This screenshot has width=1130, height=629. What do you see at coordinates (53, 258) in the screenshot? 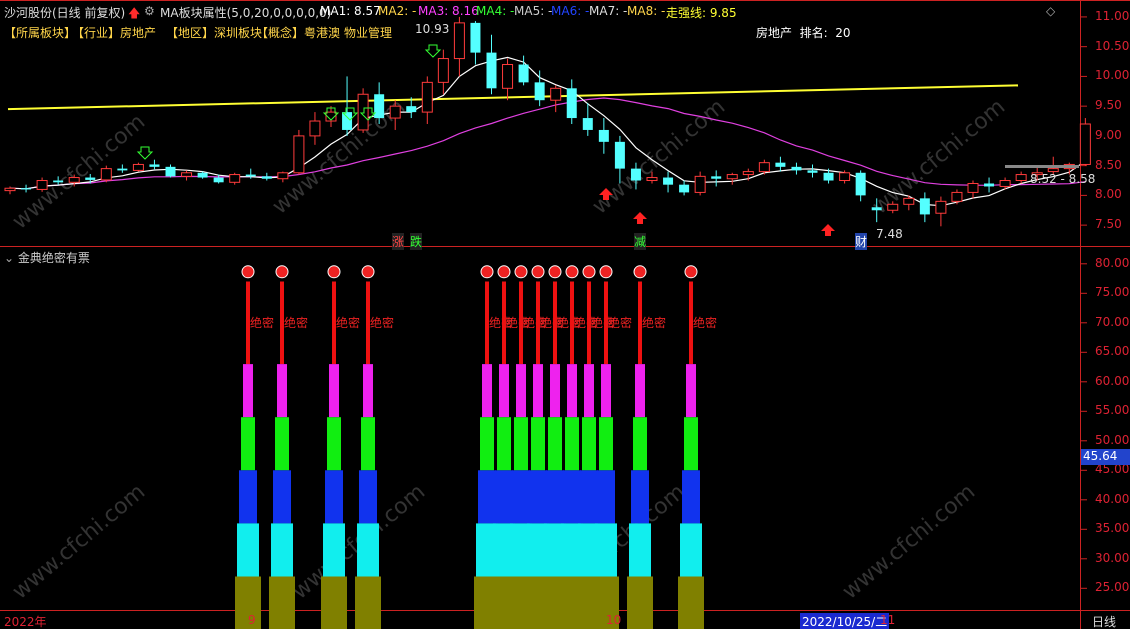
I see `sub-panel-title-text: 金典绝密有票` at bounding box center [53, 258].